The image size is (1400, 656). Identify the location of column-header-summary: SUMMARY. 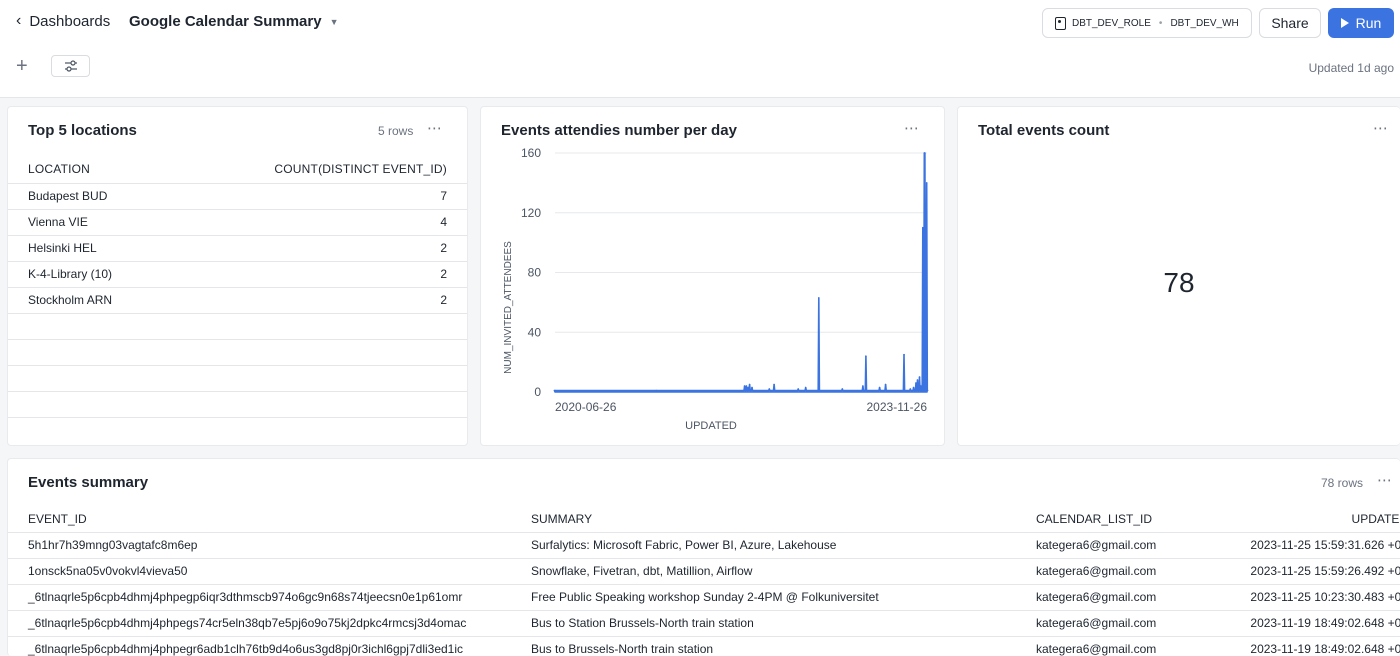
(783, 519).